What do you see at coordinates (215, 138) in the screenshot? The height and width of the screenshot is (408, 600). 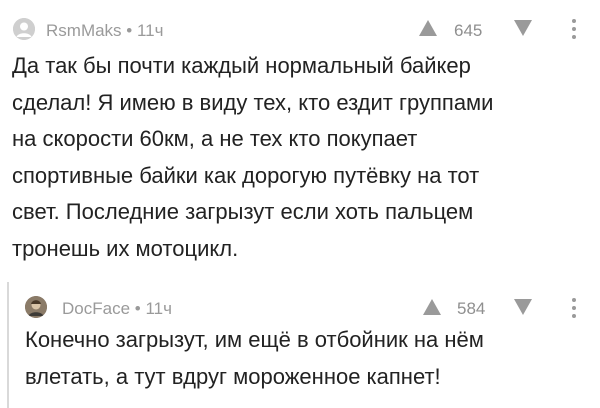 I see `comment-text-line: на скорости 60км, а не тех кто покупает` at bounding box center [215, 138].